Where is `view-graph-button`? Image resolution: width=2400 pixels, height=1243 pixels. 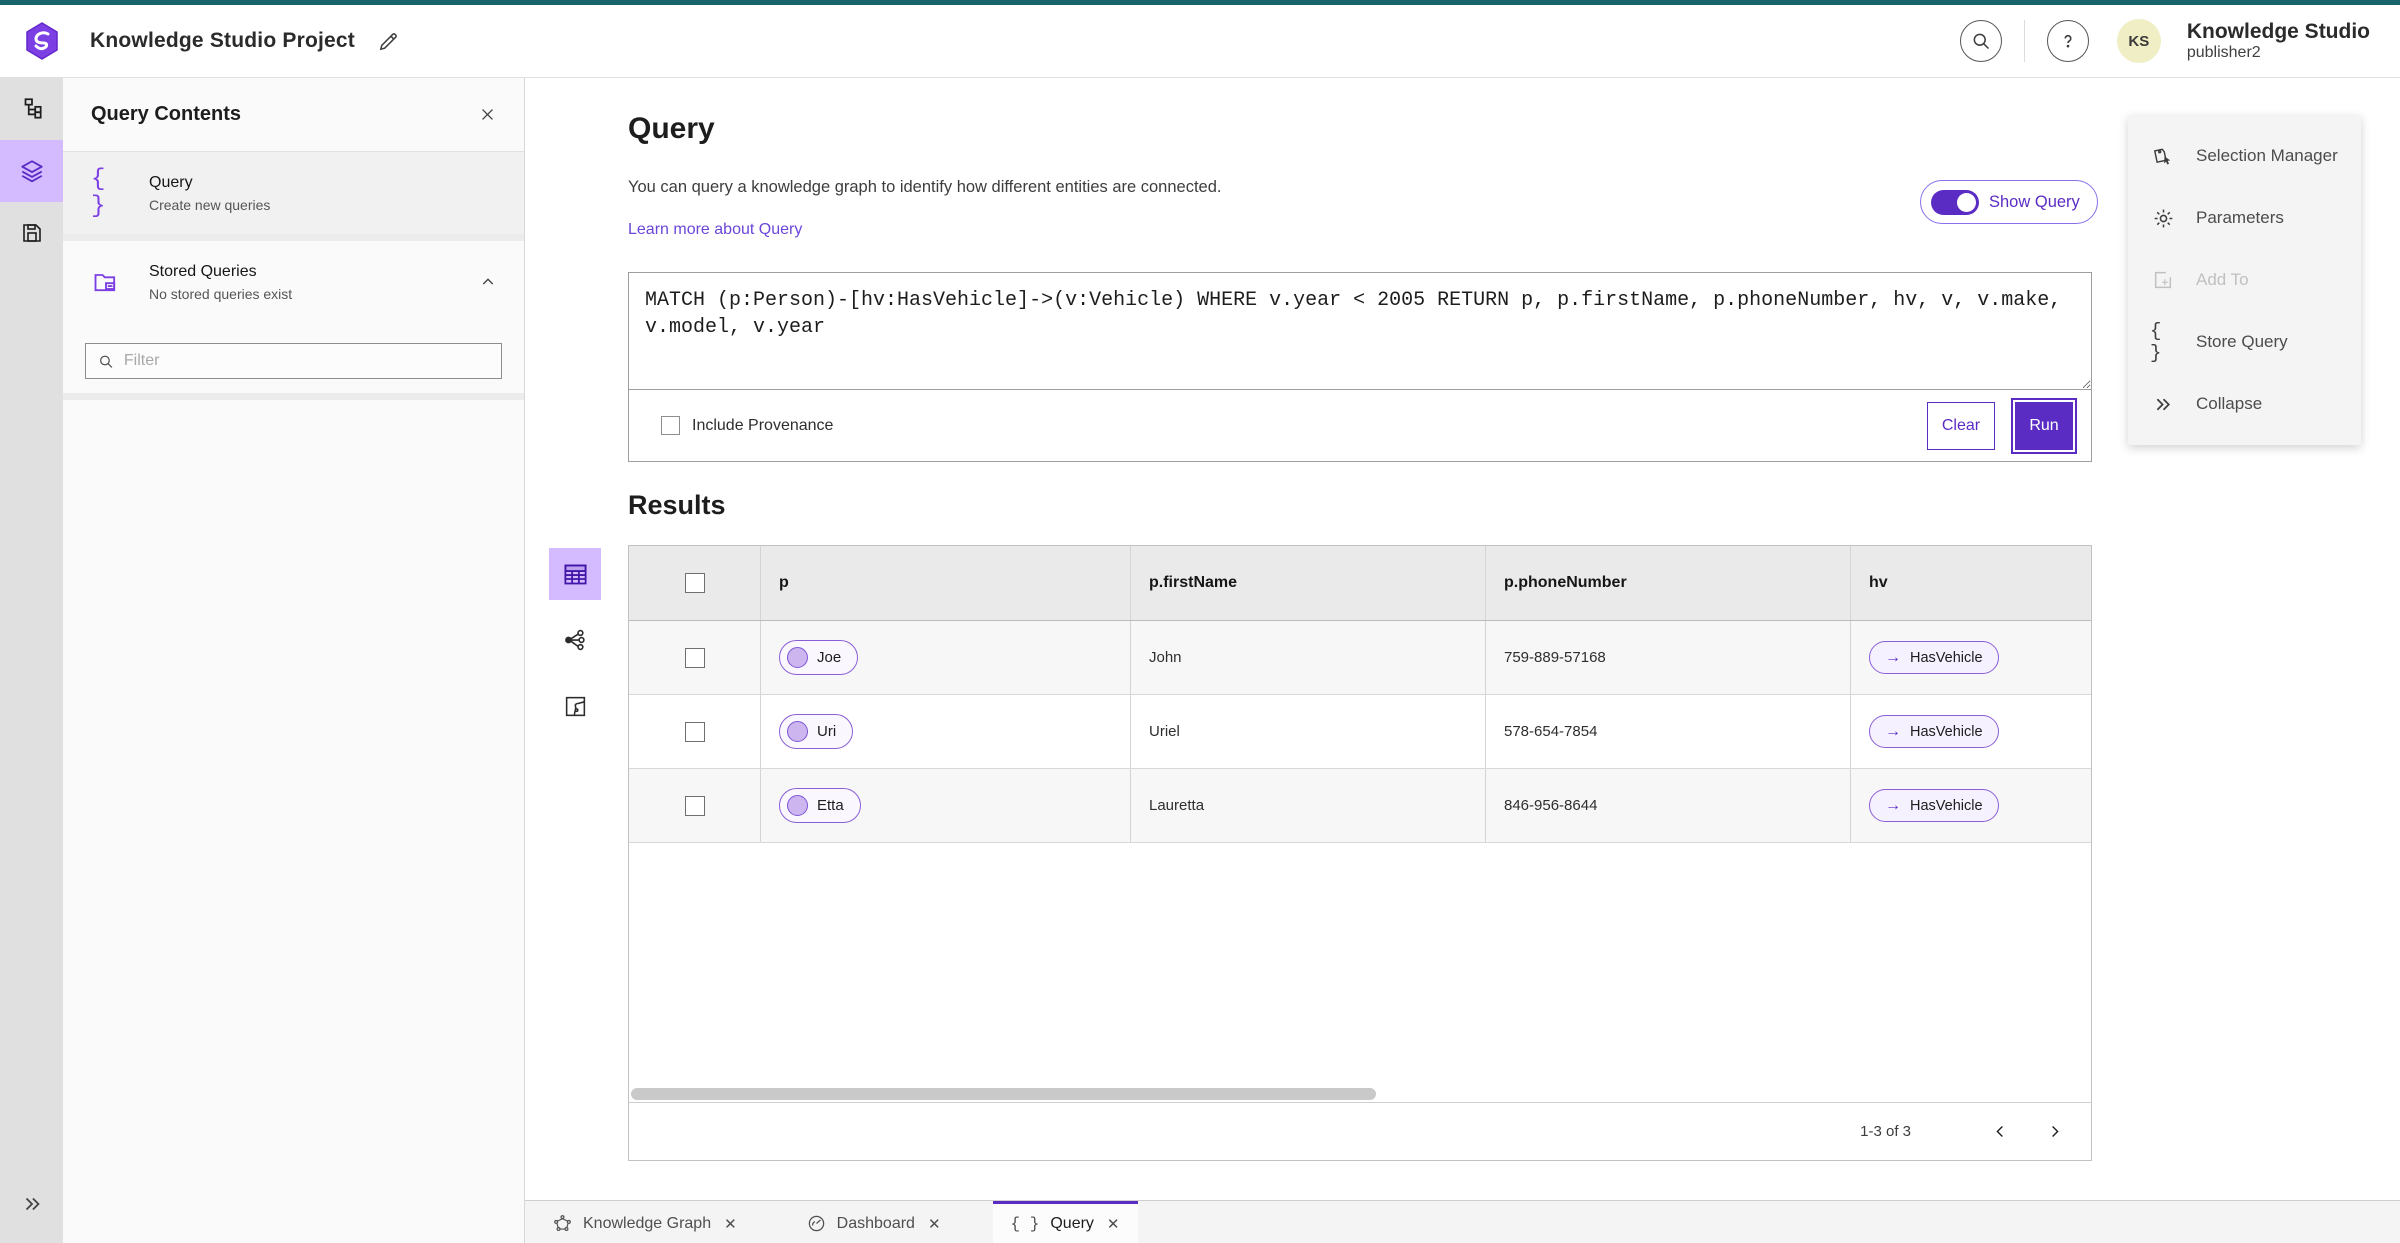
view-graph-button is located at coordinates (575, 640).